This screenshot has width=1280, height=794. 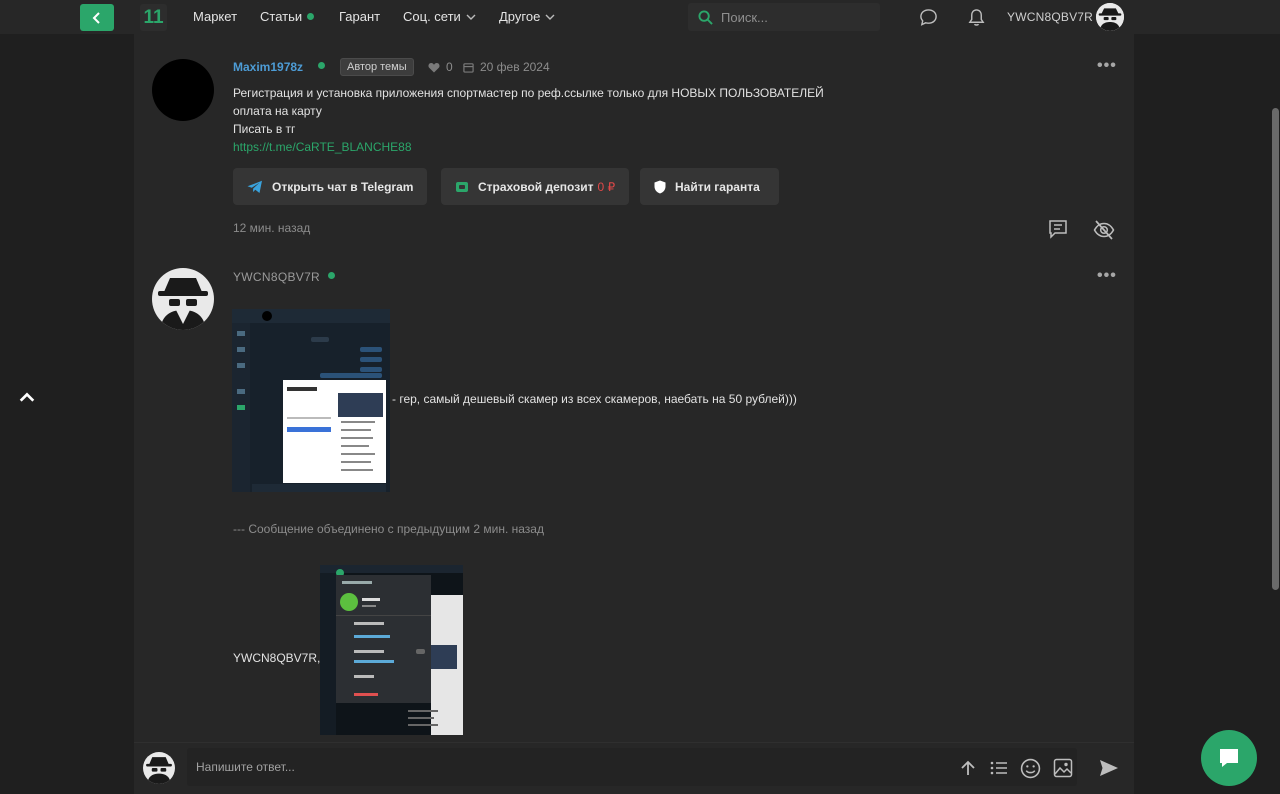 I want to click on nav-guarantor-label: Гарант, so click(x=360, y=16).